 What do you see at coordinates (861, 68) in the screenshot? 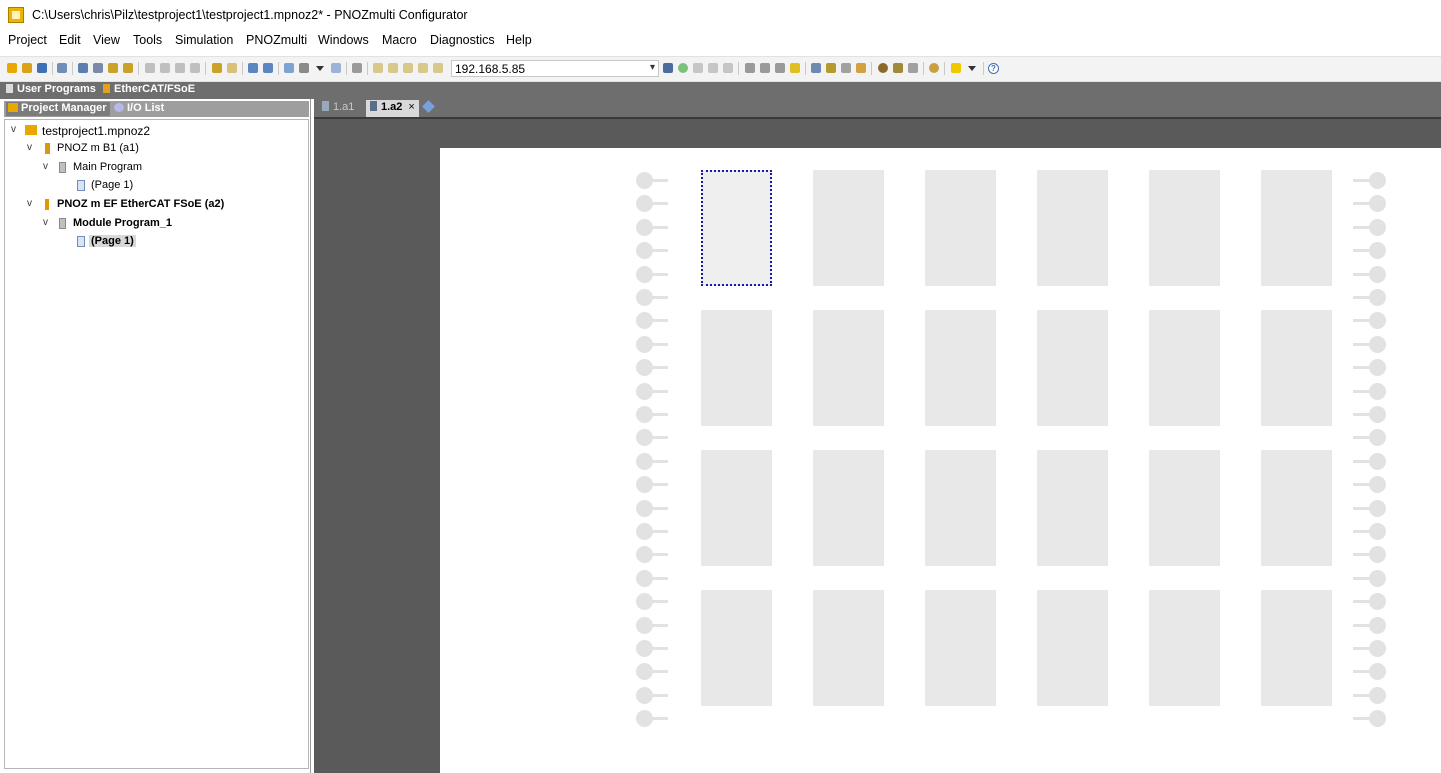
I see `measure-icon` at bounding box center [861, 68].